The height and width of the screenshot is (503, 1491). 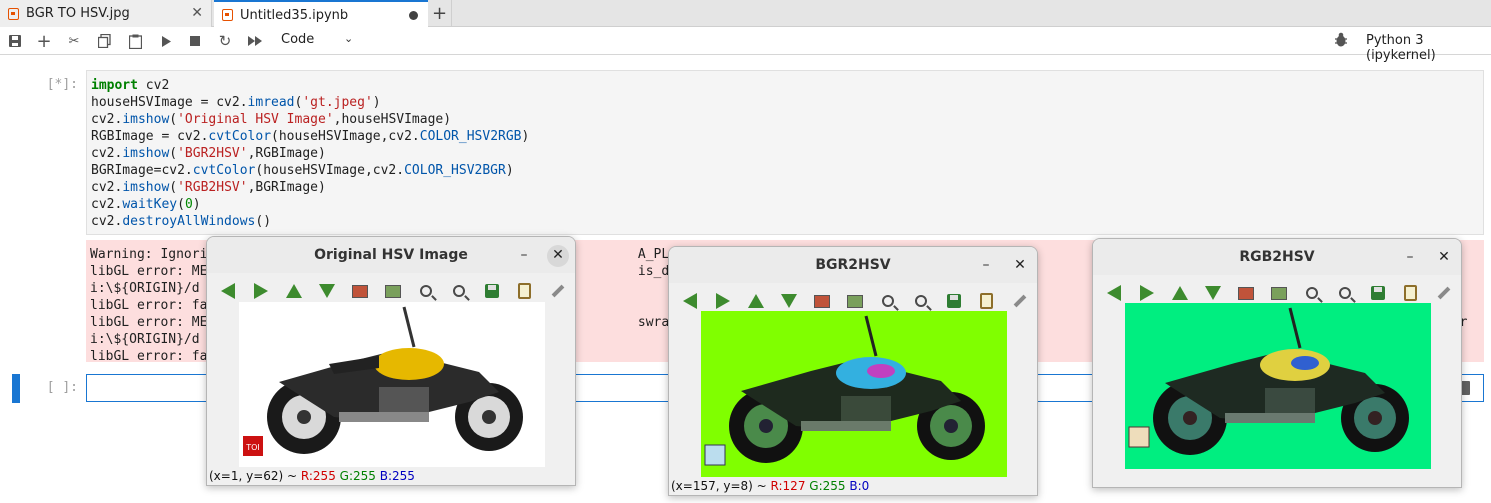 I want to click on restart-icon: ↻, so click(x=225, y=41).